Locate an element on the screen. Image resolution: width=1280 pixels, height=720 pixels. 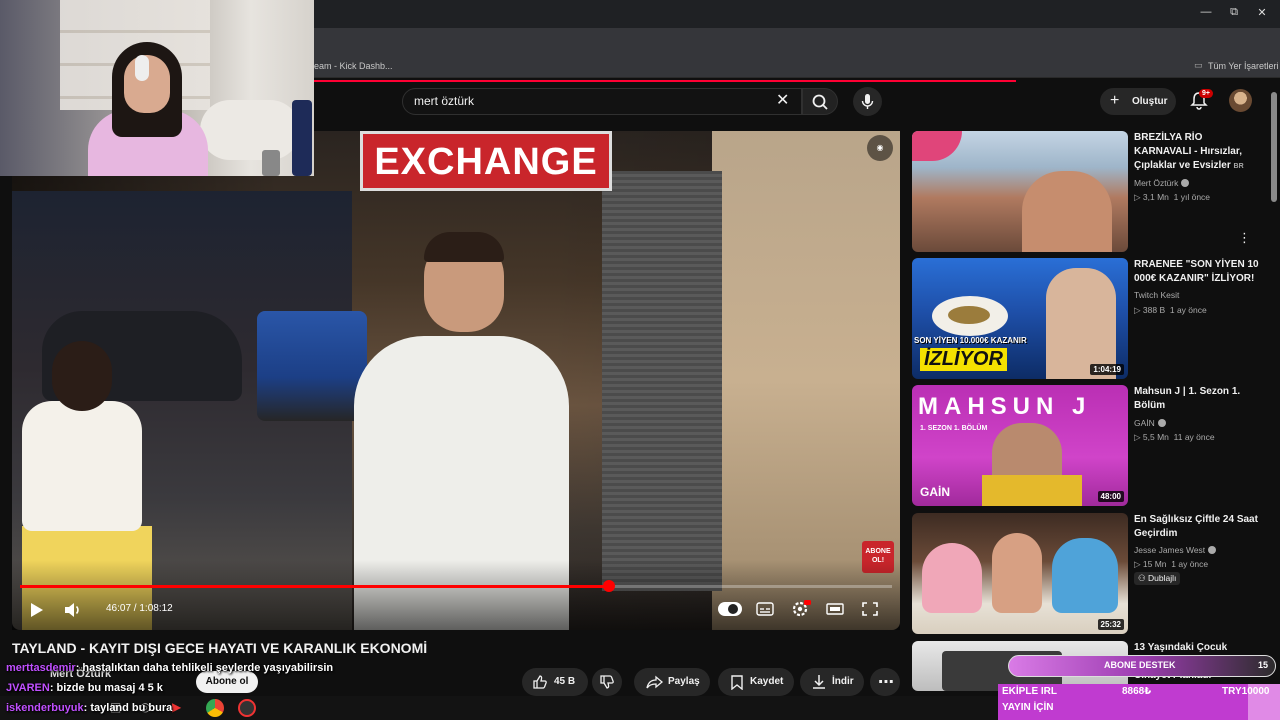
rec-more-icon: ⋮ is located at coordinates (1244, 238).